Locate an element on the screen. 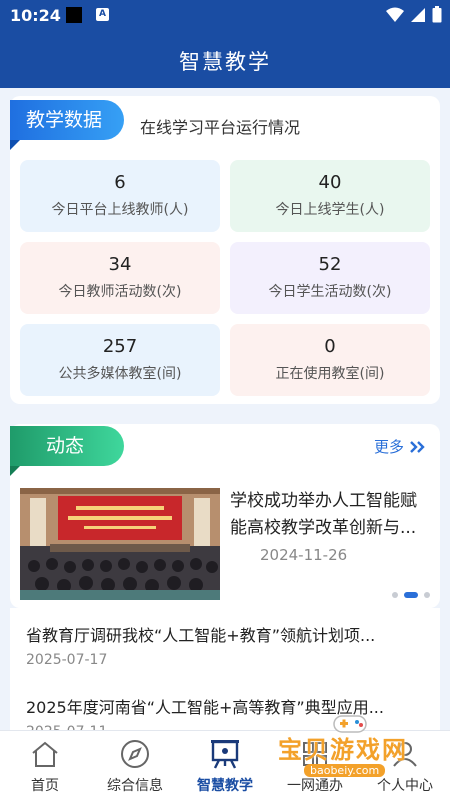  page-title: 智慧教学 is located at coordinates (225, 62).